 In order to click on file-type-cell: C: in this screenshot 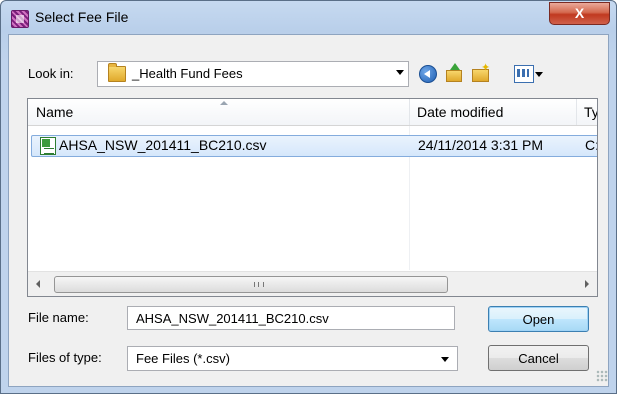, I will do `click(591, 145)`.